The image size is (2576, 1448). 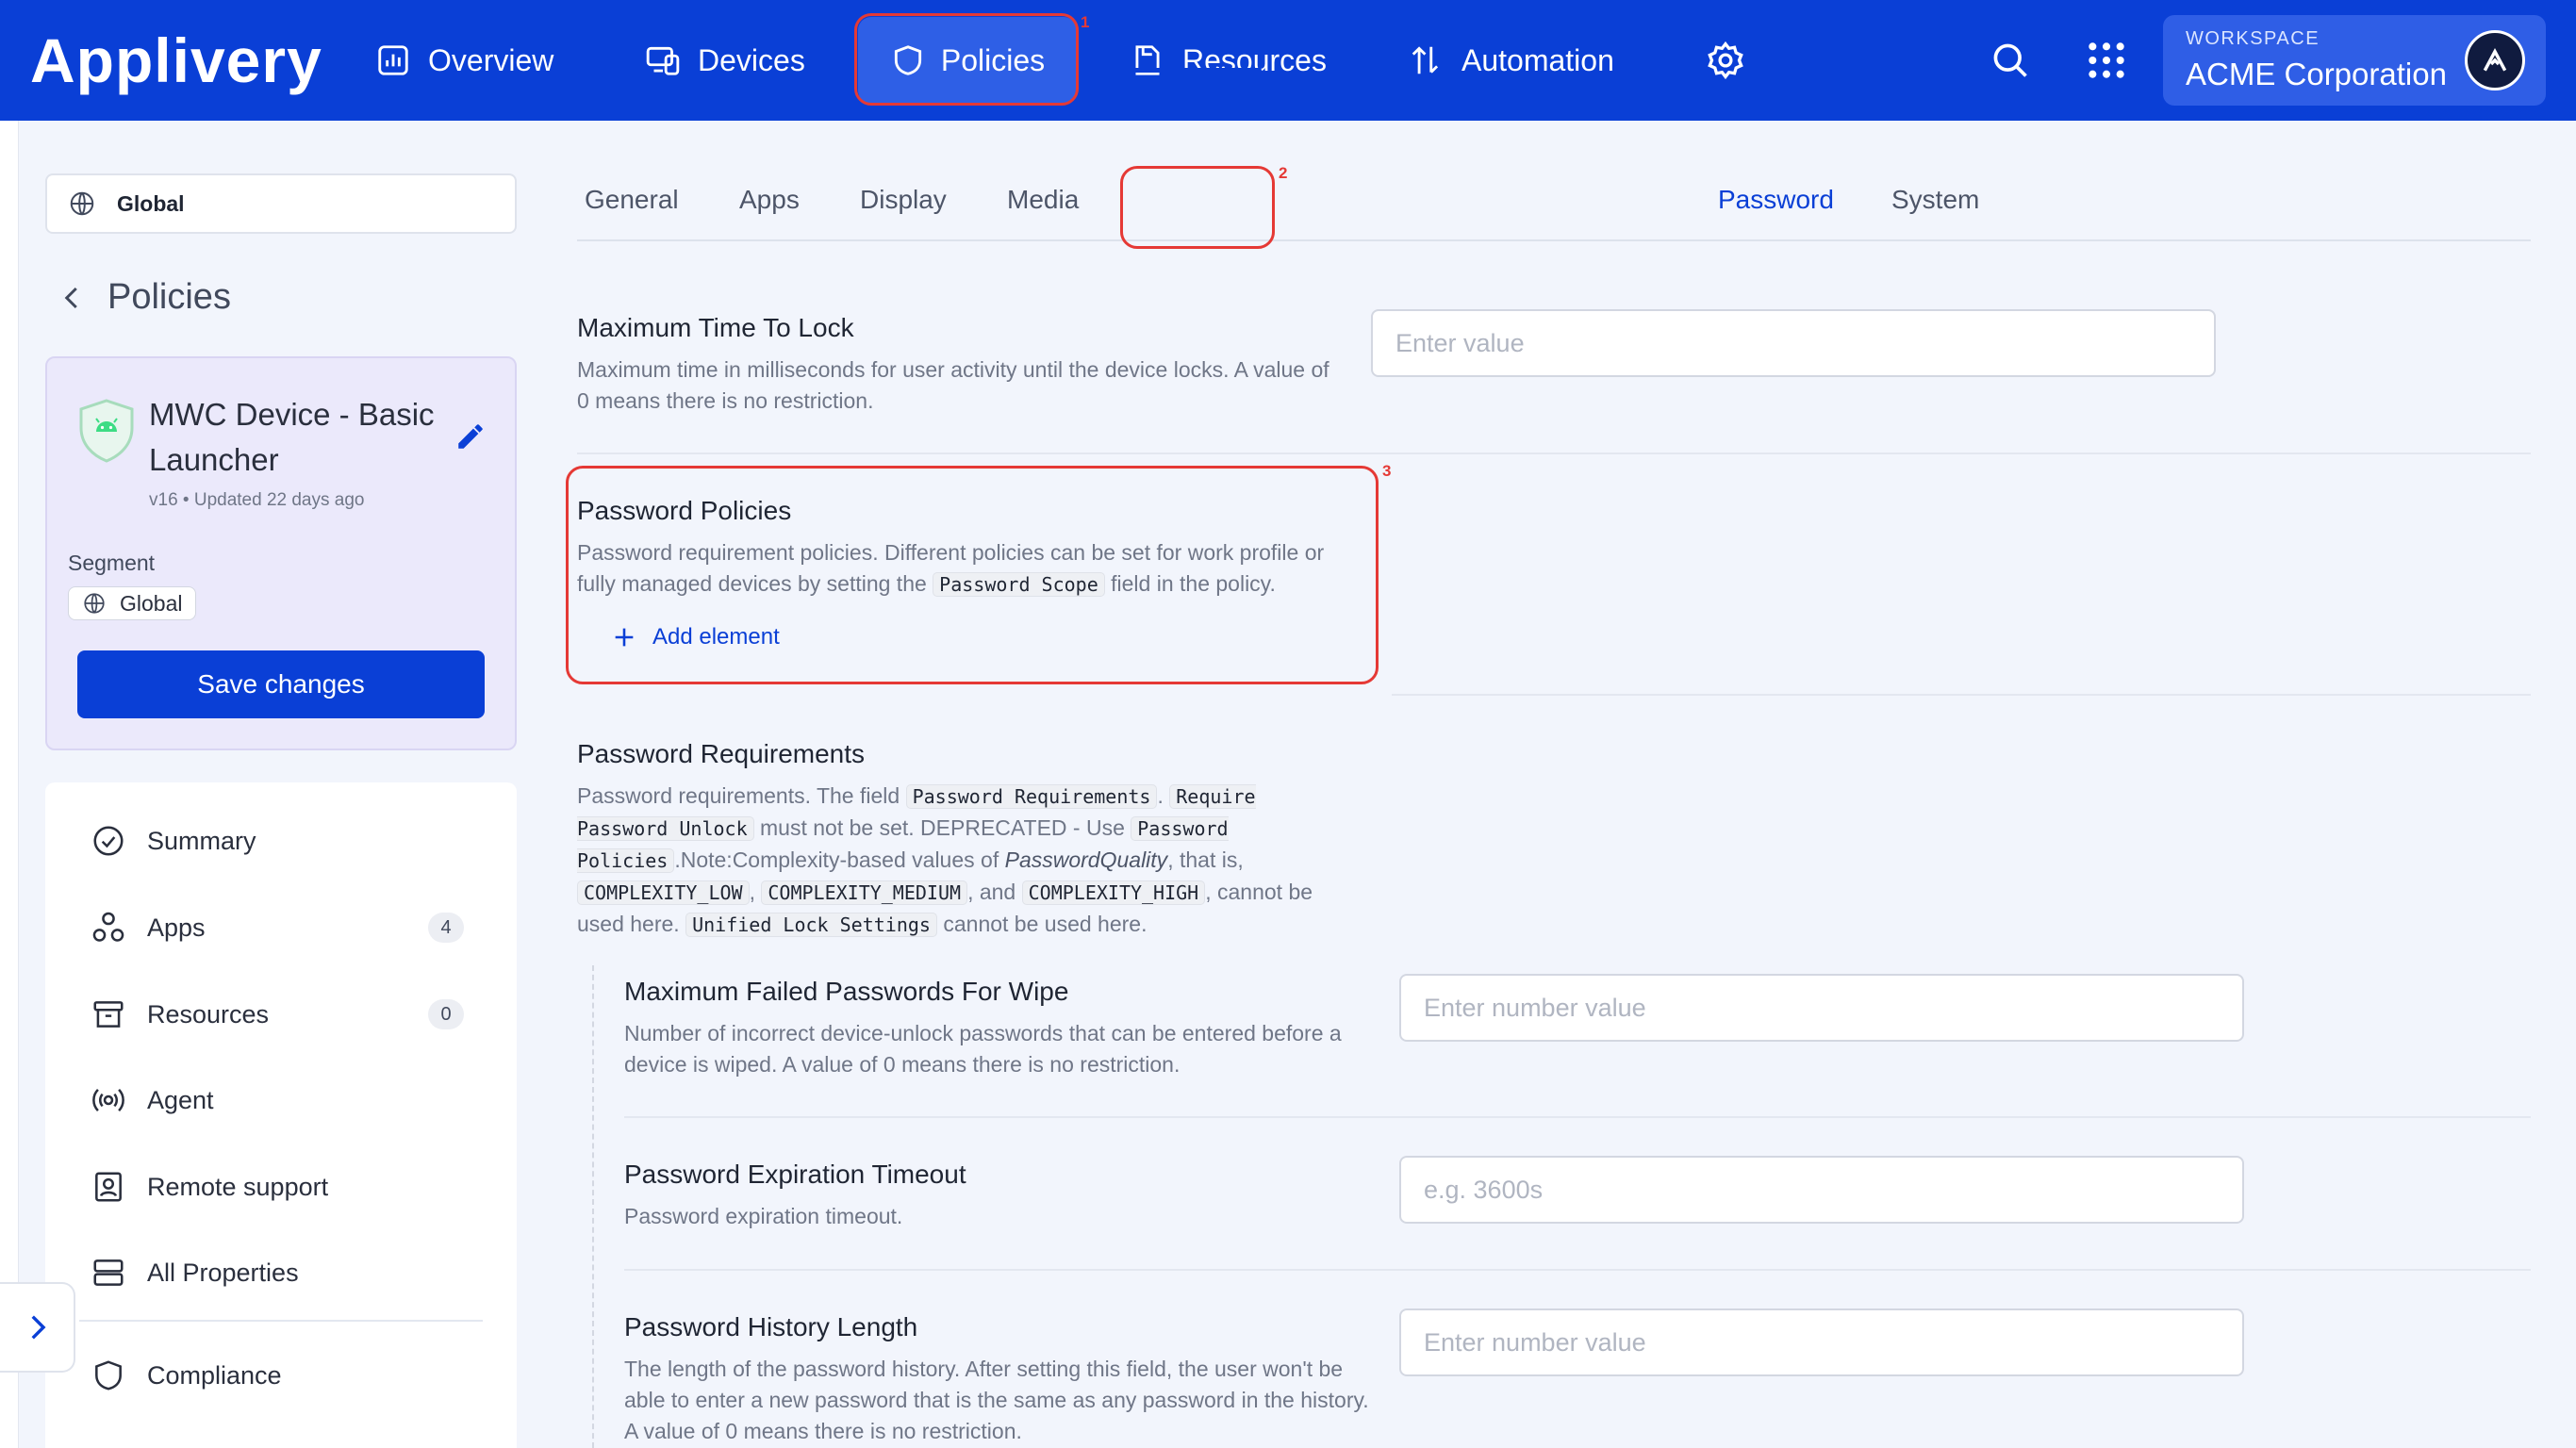 I want to click on shield-icon, so click(x=108, y=1375).